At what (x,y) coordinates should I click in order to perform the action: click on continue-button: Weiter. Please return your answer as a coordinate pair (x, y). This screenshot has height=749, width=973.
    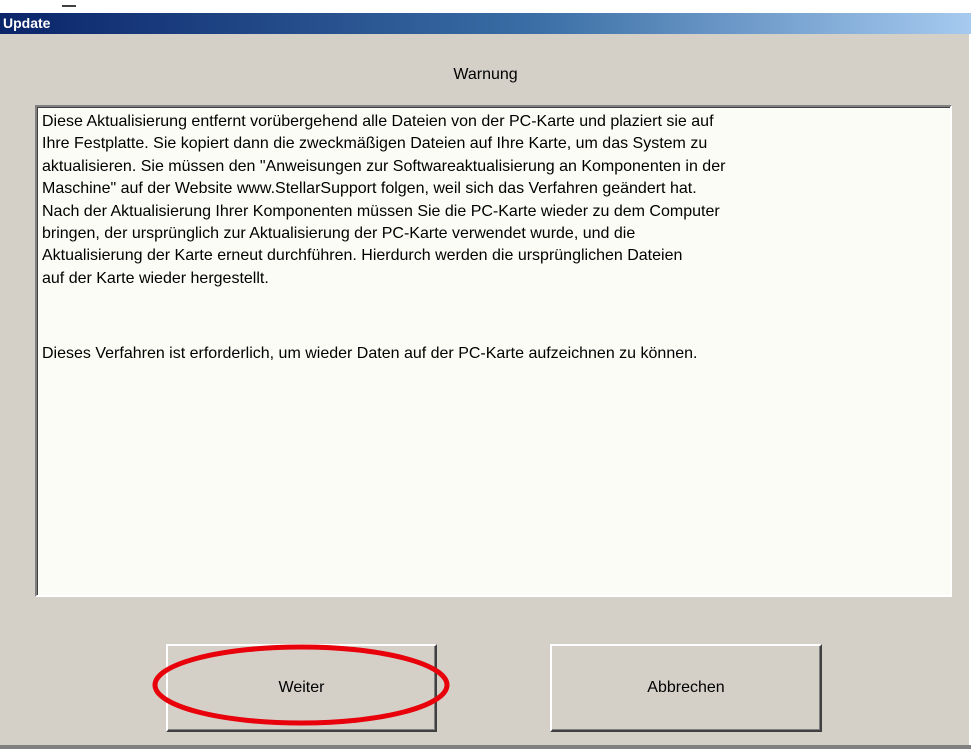
    Looking at the image, I should click on (301, 688).